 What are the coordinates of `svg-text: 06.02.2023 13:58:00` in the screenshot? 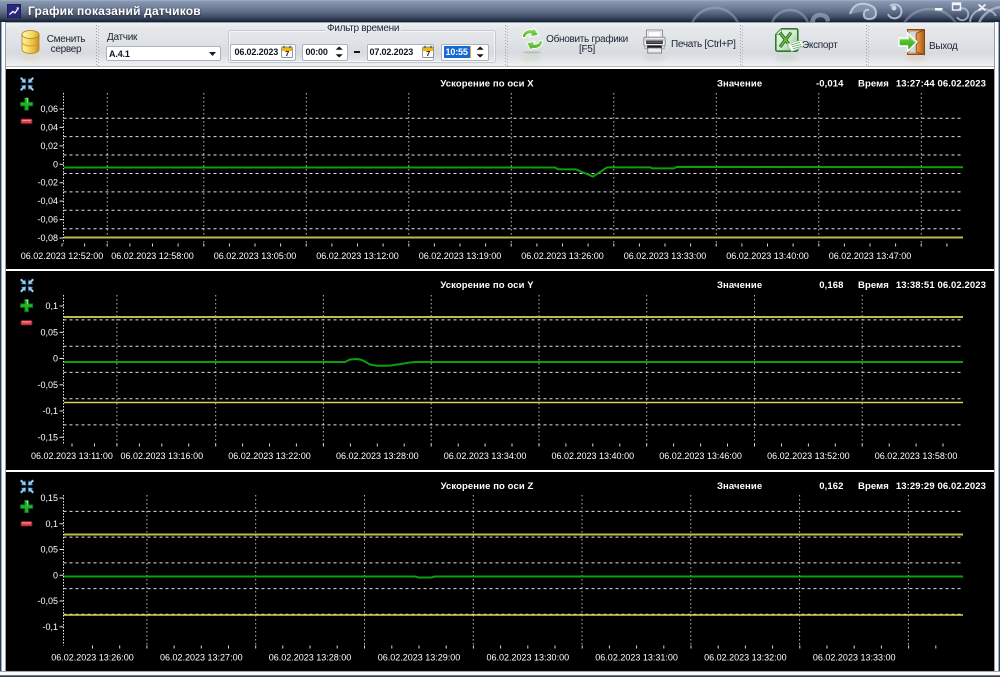 It's located at (916, 456).